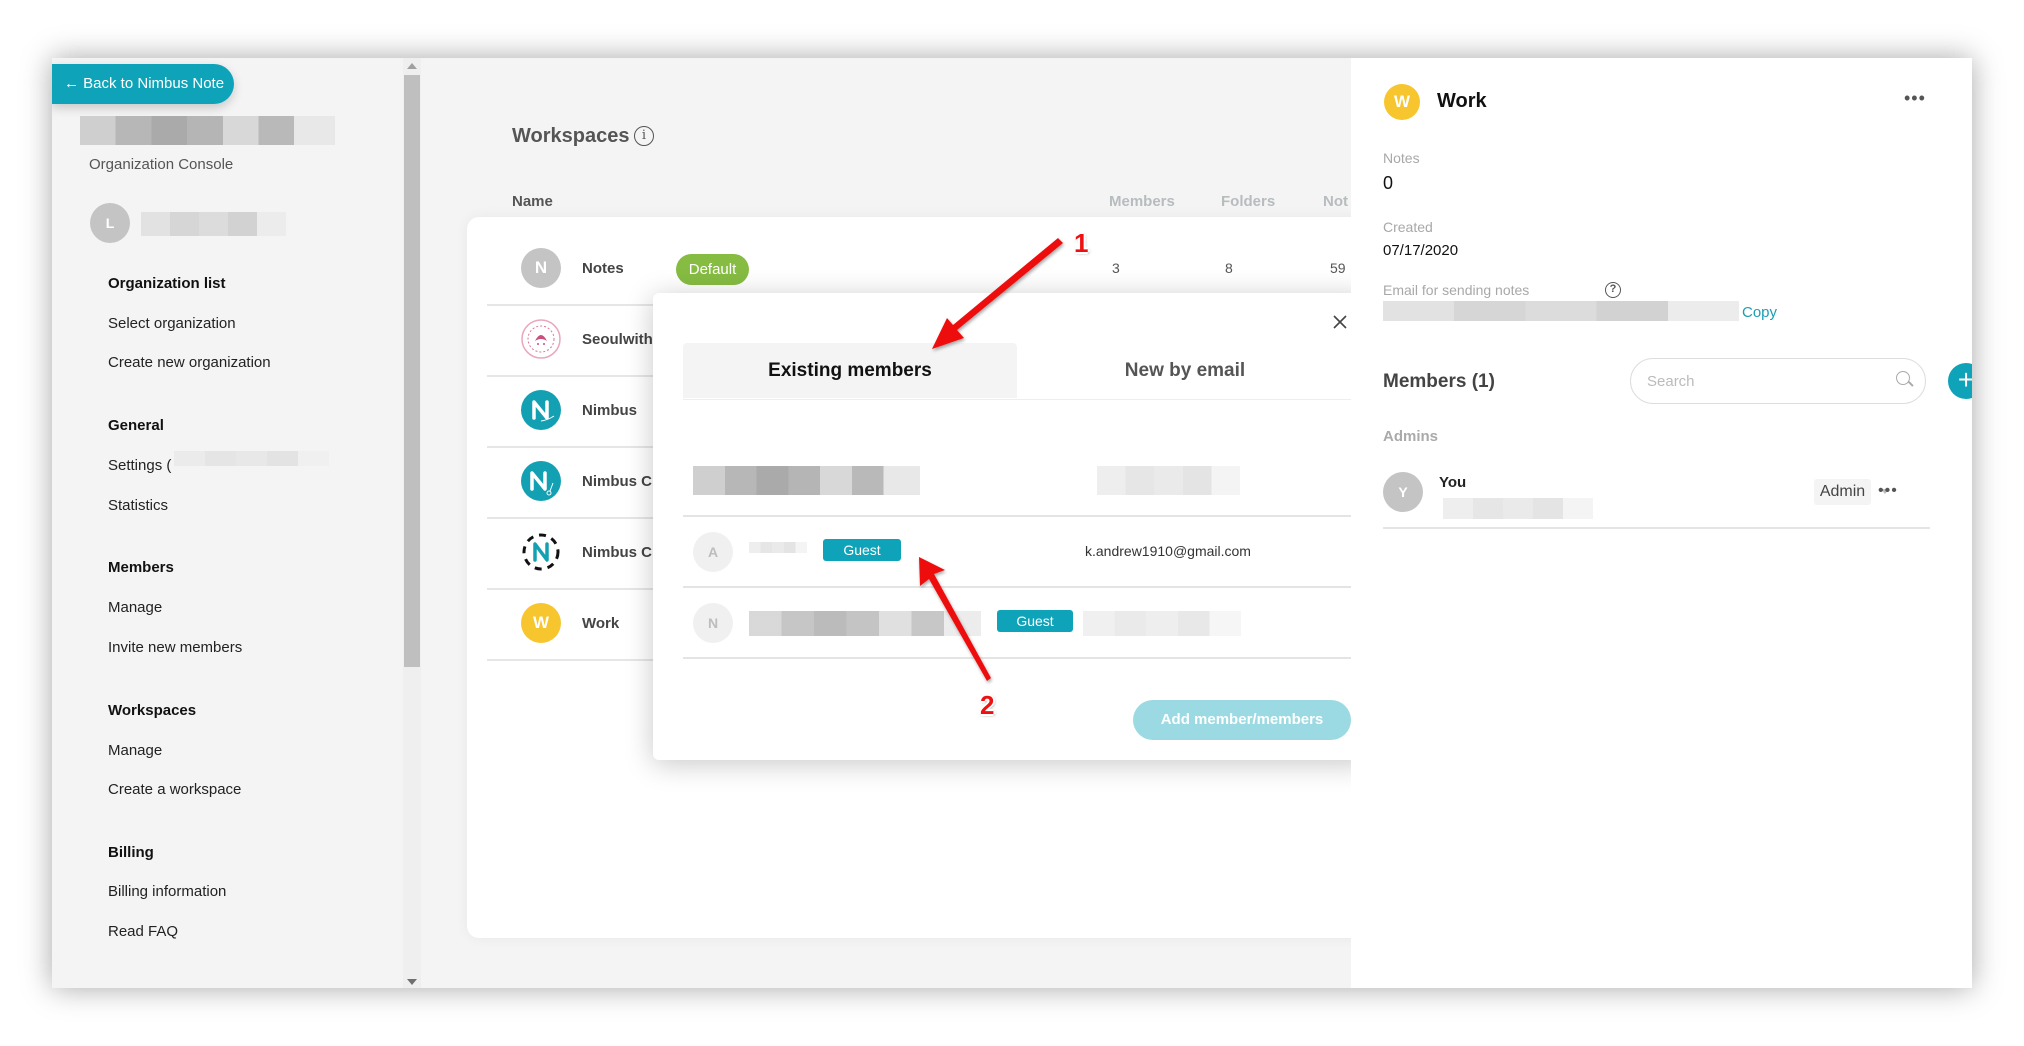  I want to click on member-search-input, so click(1778, 381).